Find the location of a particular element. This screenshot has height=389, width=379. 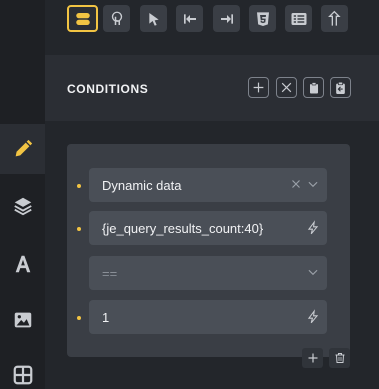

pointer-button is located at coordinates (153, 18).